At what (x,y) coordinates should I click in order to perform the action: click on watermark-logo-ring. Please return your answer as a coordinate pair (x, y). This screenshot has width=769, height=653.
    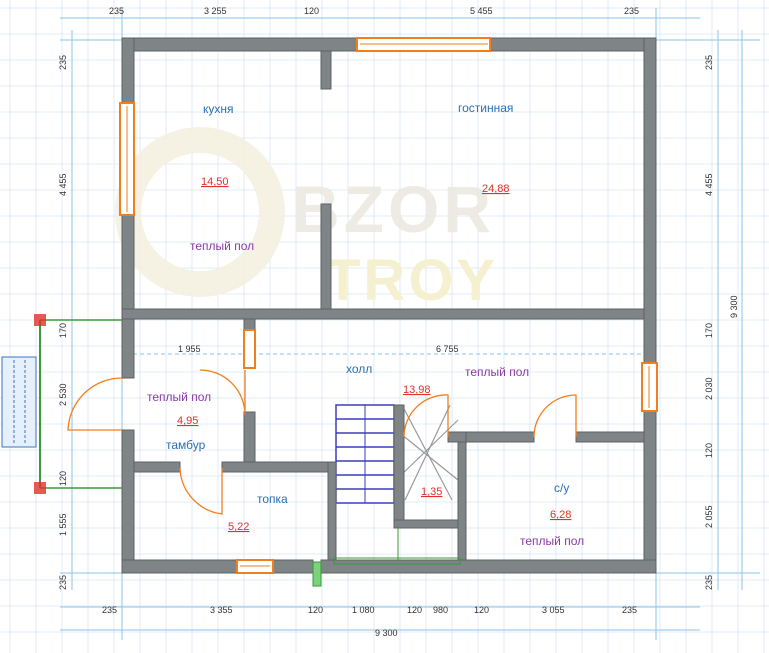
    Looking at the image, I should click on (200, 212).